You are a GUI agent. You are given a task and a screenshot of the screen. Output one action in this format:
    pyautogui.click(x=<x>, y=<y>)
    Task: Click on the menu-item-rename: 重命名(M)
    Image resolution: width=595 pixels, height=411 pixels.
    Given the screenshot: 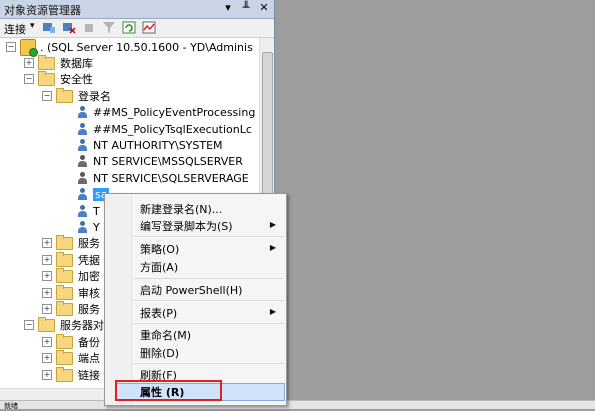 What is the action you would take?
    pyautogui.click(x=165, y=335)
    